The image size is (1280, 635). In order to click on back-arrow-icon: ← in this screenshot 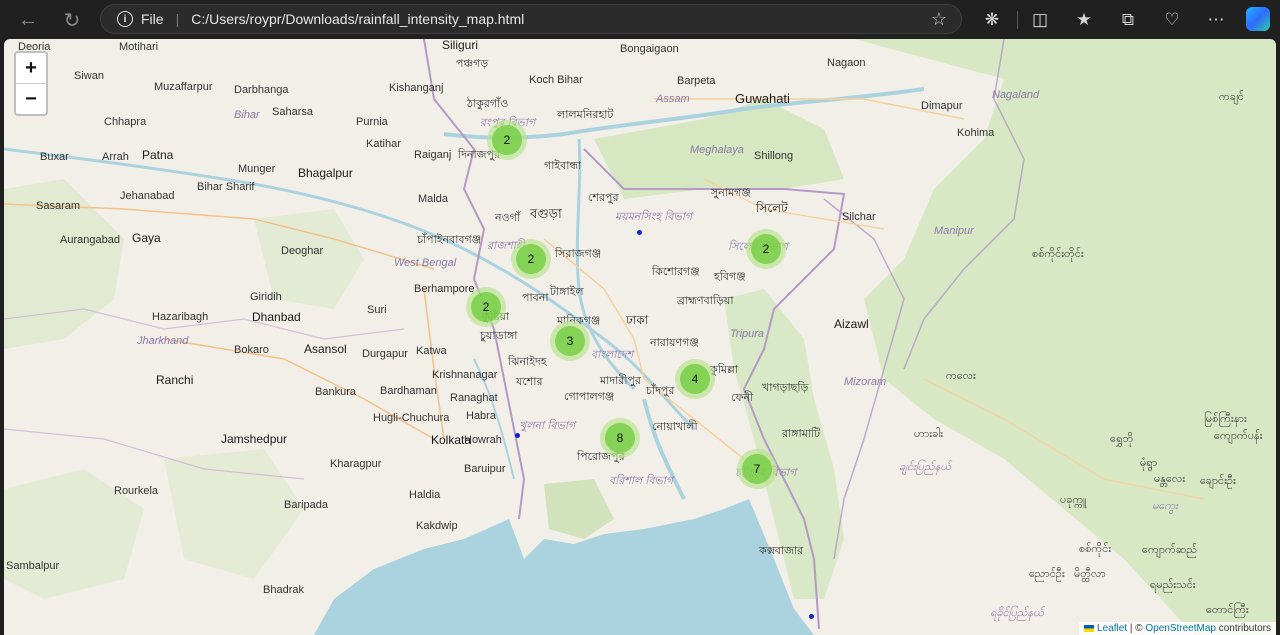, I will do `click(28, 20)`.